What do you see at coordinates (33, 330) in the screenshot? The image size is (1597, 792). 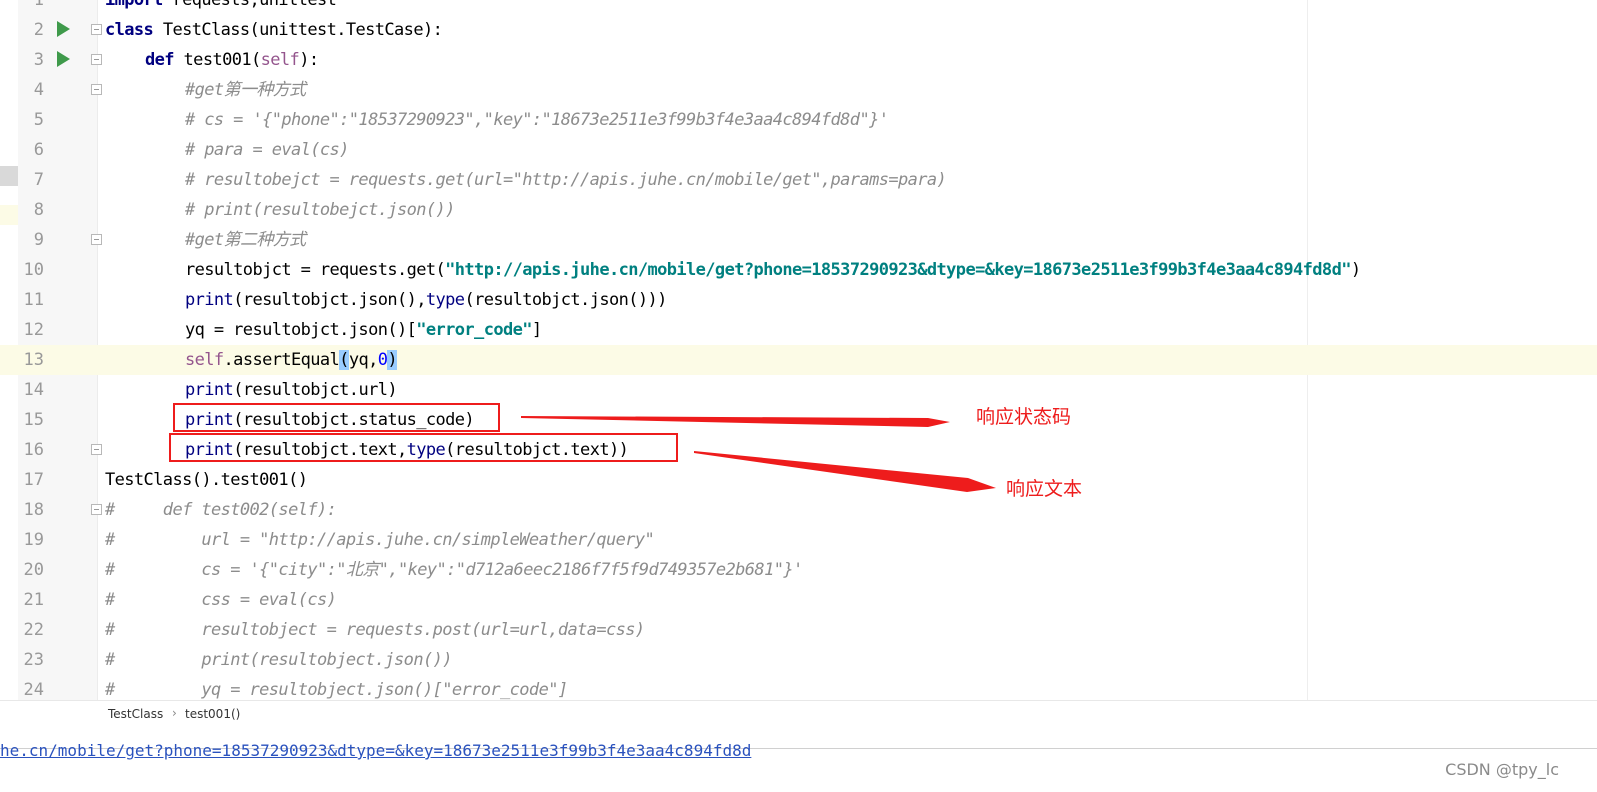 I see `line-number: 12` at bounding box center [33, 330].